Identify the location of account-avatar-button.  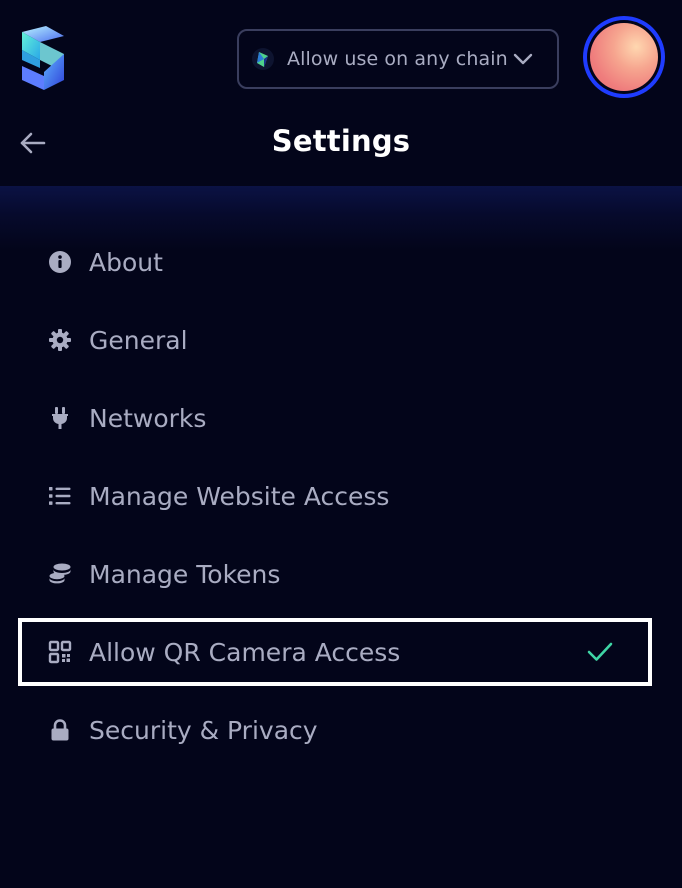
(624, 57).